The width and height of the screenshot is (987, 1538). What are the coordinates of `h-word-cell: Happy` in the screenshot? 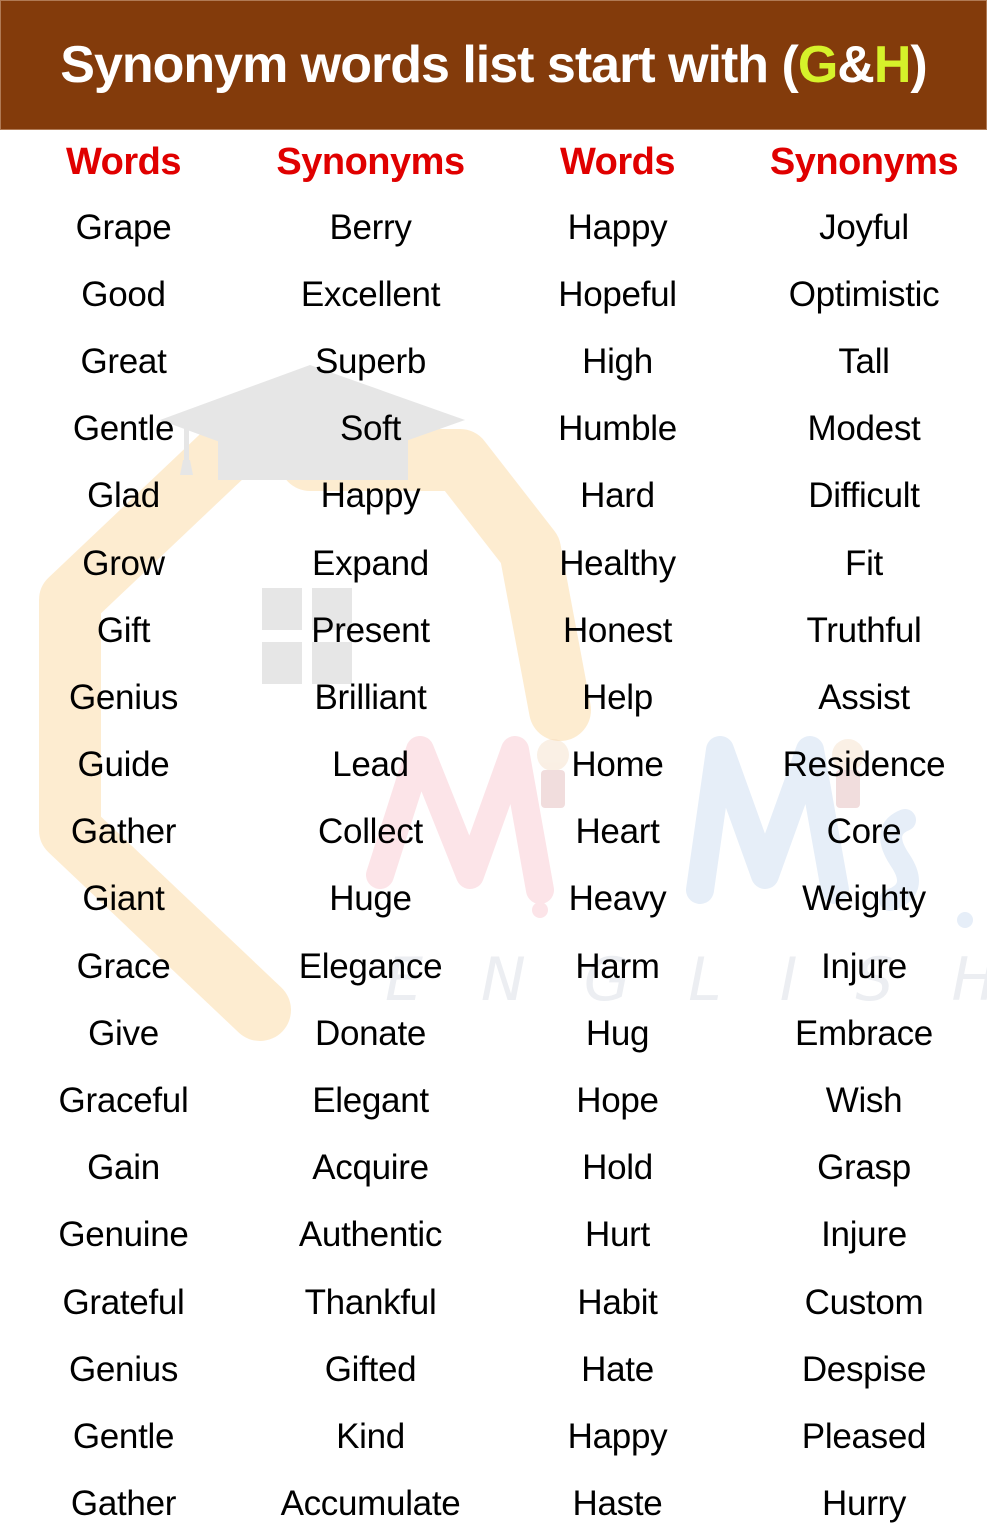 It's located at (617, 1436).